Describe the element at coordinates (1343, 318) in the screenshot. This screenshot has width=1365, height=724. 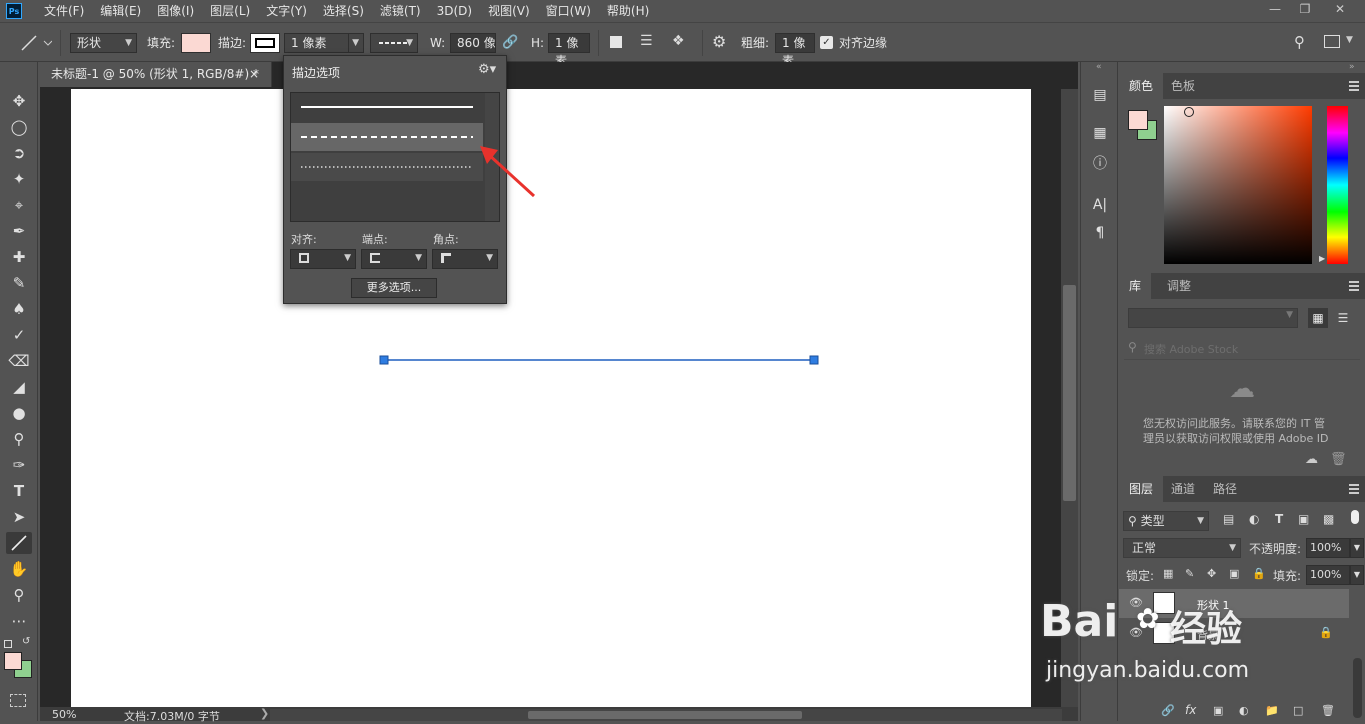
I see `list-view-icon: ☰` at that location.